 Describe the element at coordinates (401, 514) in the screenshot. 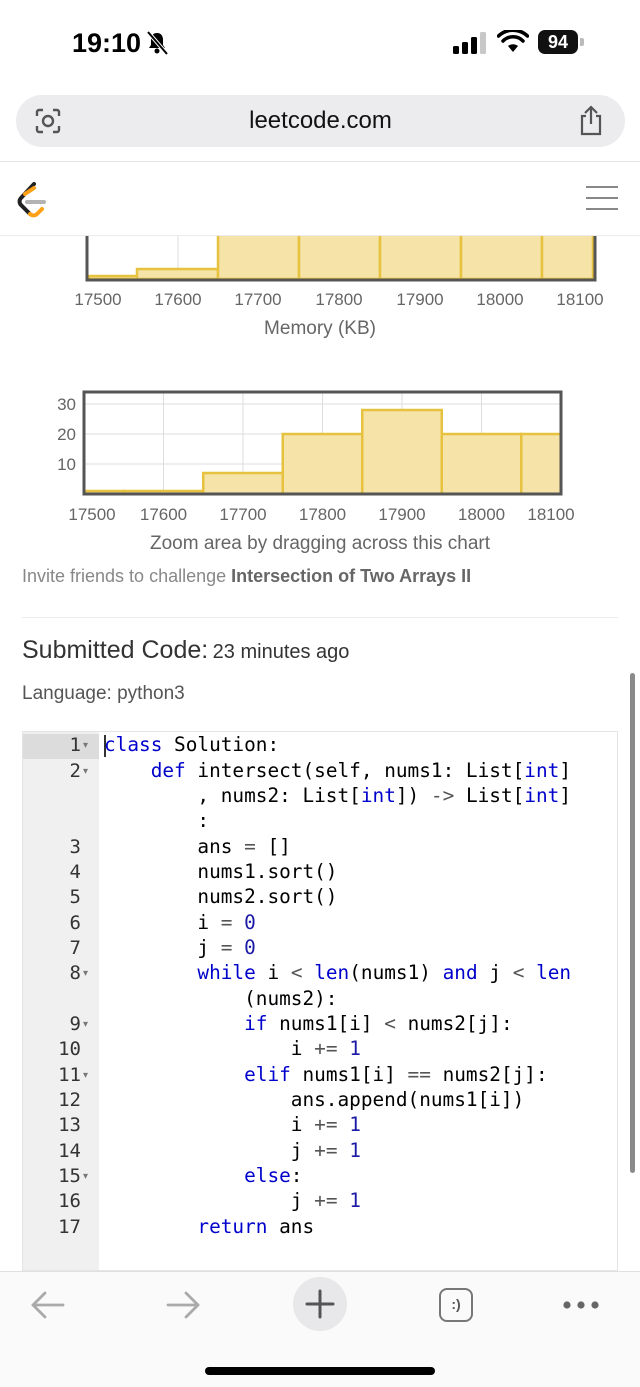

I see `x-tick-label: 17900` at that location.